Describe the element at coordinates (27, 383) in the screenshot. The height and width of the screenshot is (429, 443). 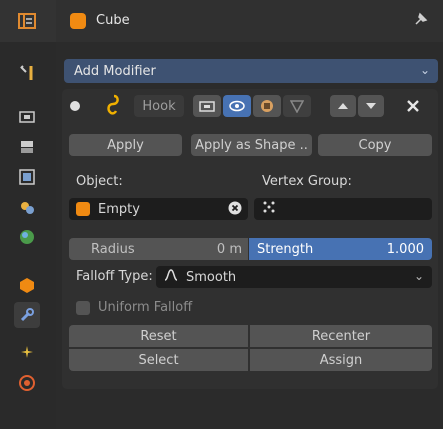
I see `physics-icon` at that location.